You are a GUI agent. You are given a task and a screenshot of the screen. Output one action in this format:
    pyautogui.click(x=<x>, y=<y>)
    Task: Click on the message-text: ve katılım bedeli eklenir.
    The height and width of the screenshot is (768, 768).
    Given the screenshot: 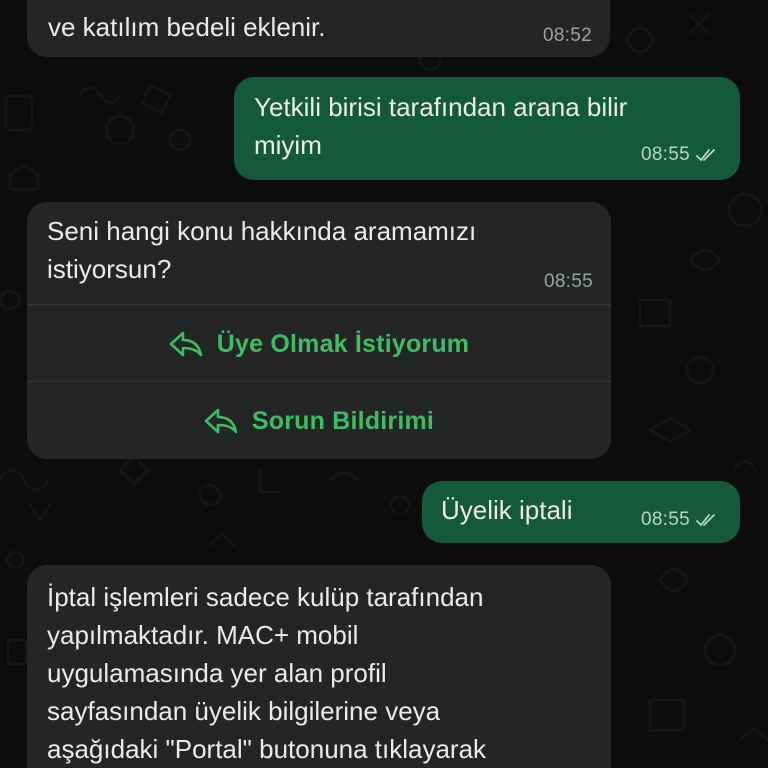 What is the action you would take?
    pyautogui.click(x=187, y=27)
    